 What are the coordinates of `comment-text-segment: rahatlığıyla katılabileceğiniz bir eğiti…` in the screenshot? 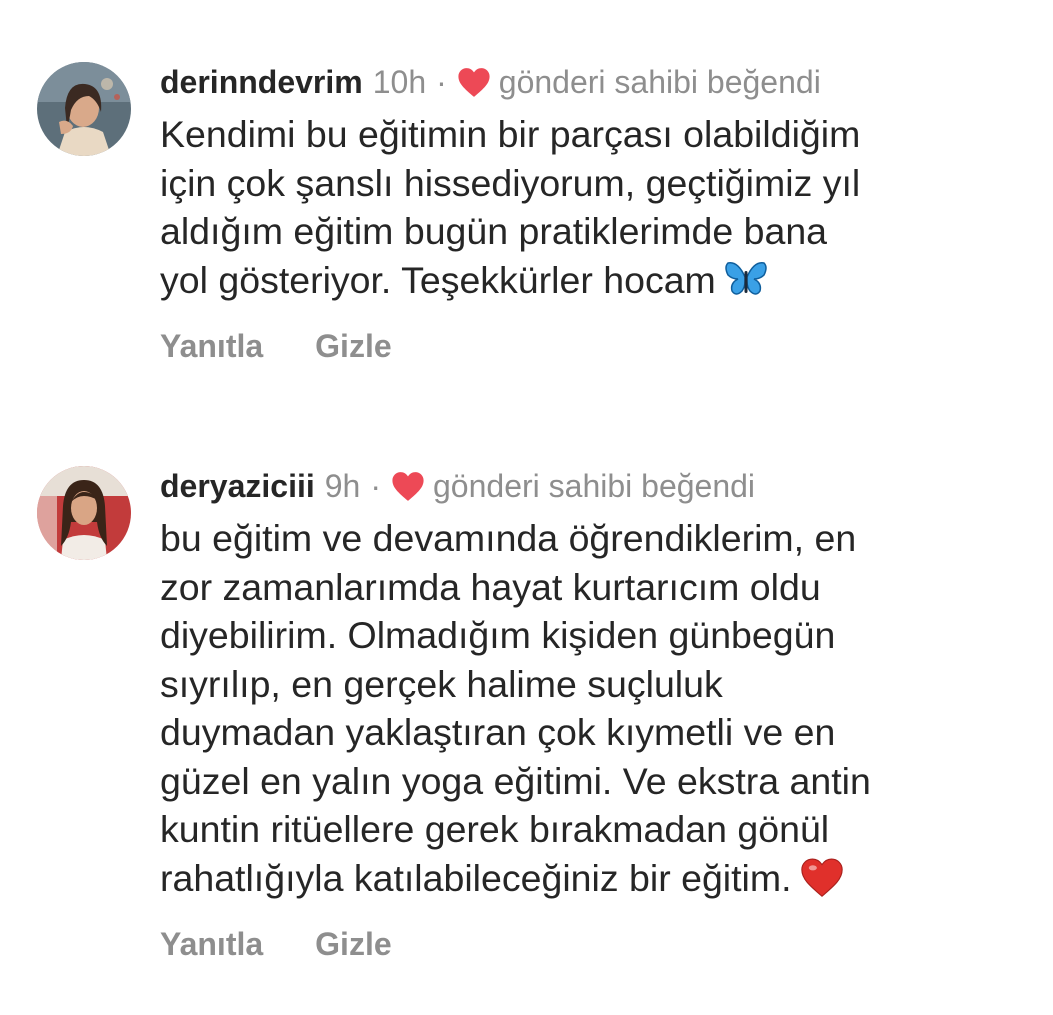 It's located at (476, 877).